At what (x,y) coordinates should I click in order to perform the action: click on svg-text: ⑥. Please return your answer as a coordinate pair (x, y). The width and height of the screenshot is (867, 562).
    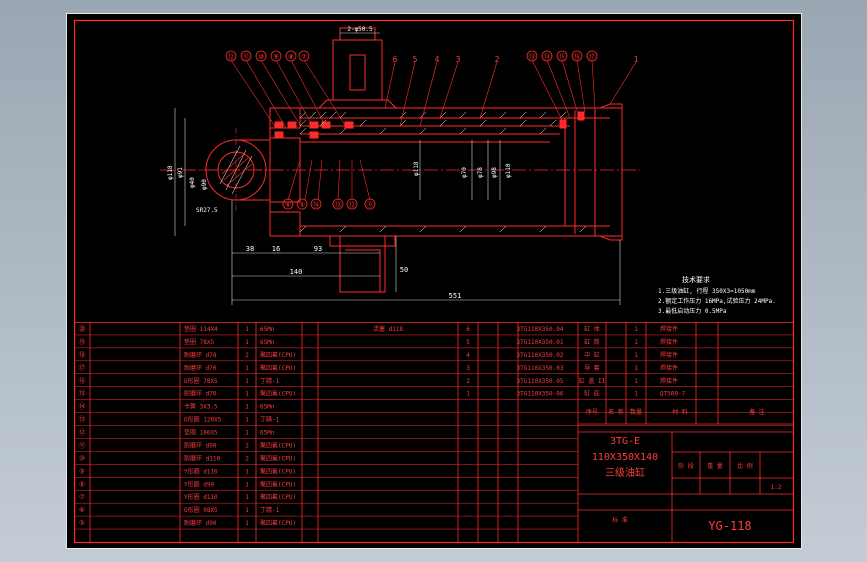
    Looking at the image, I should click on (288, 205).